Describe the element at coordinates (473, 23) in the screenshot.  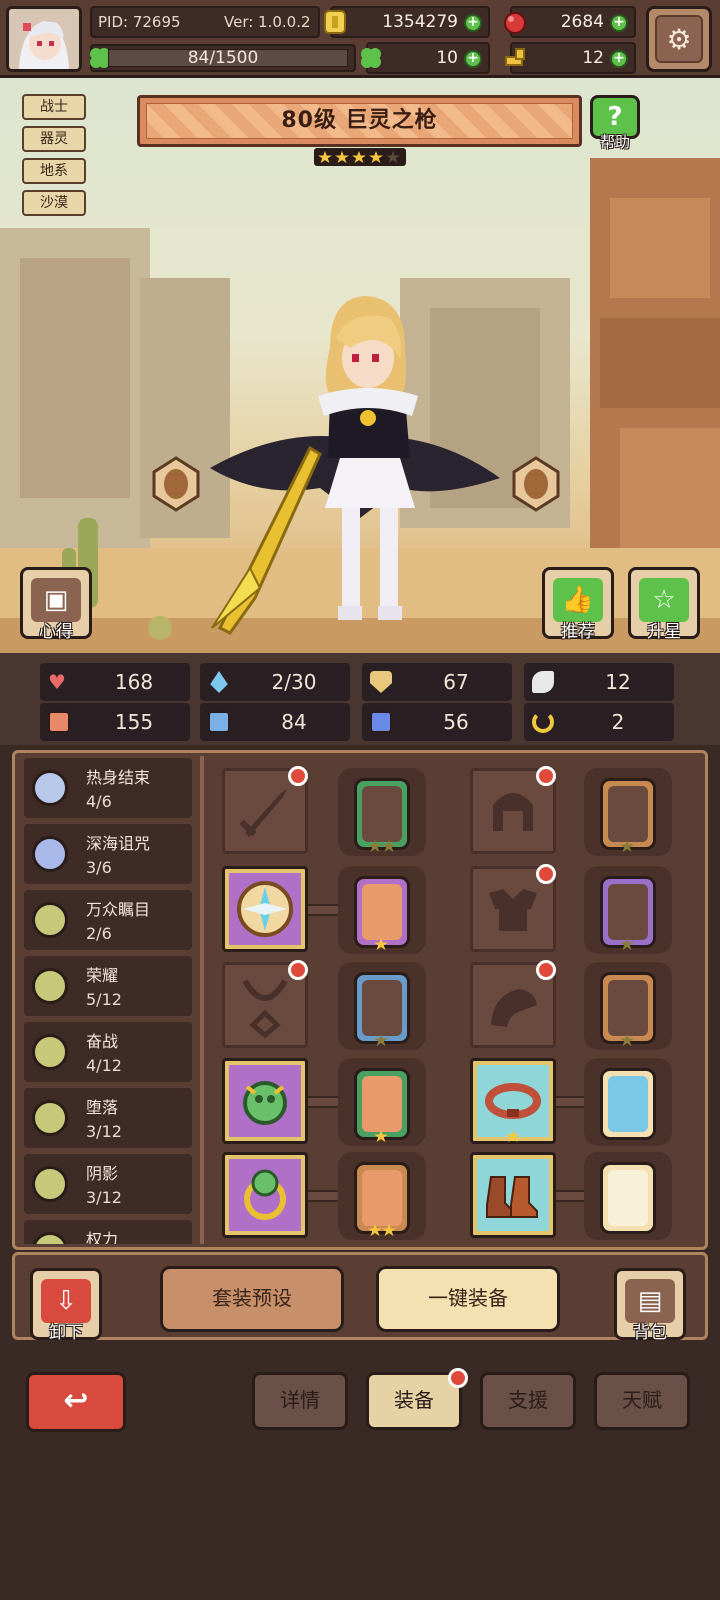
I see `add-gold-button: +` at that location.